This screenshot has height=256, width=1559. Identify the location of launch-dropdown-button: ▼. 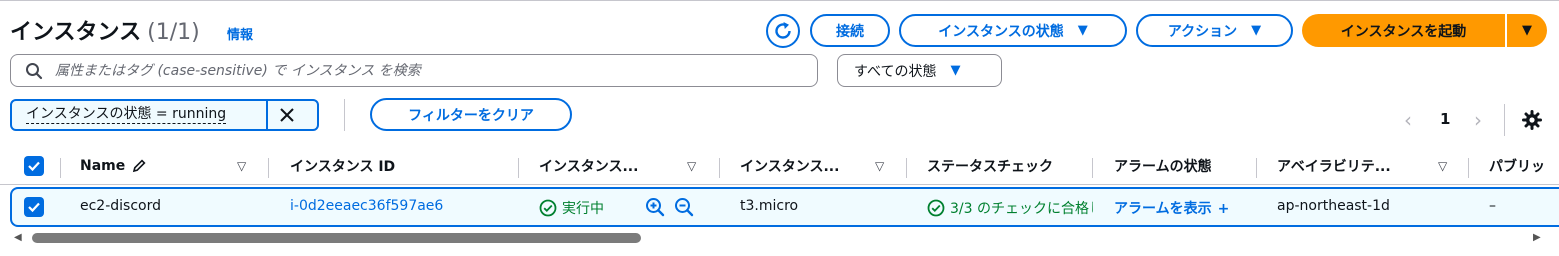
(1527, 30).